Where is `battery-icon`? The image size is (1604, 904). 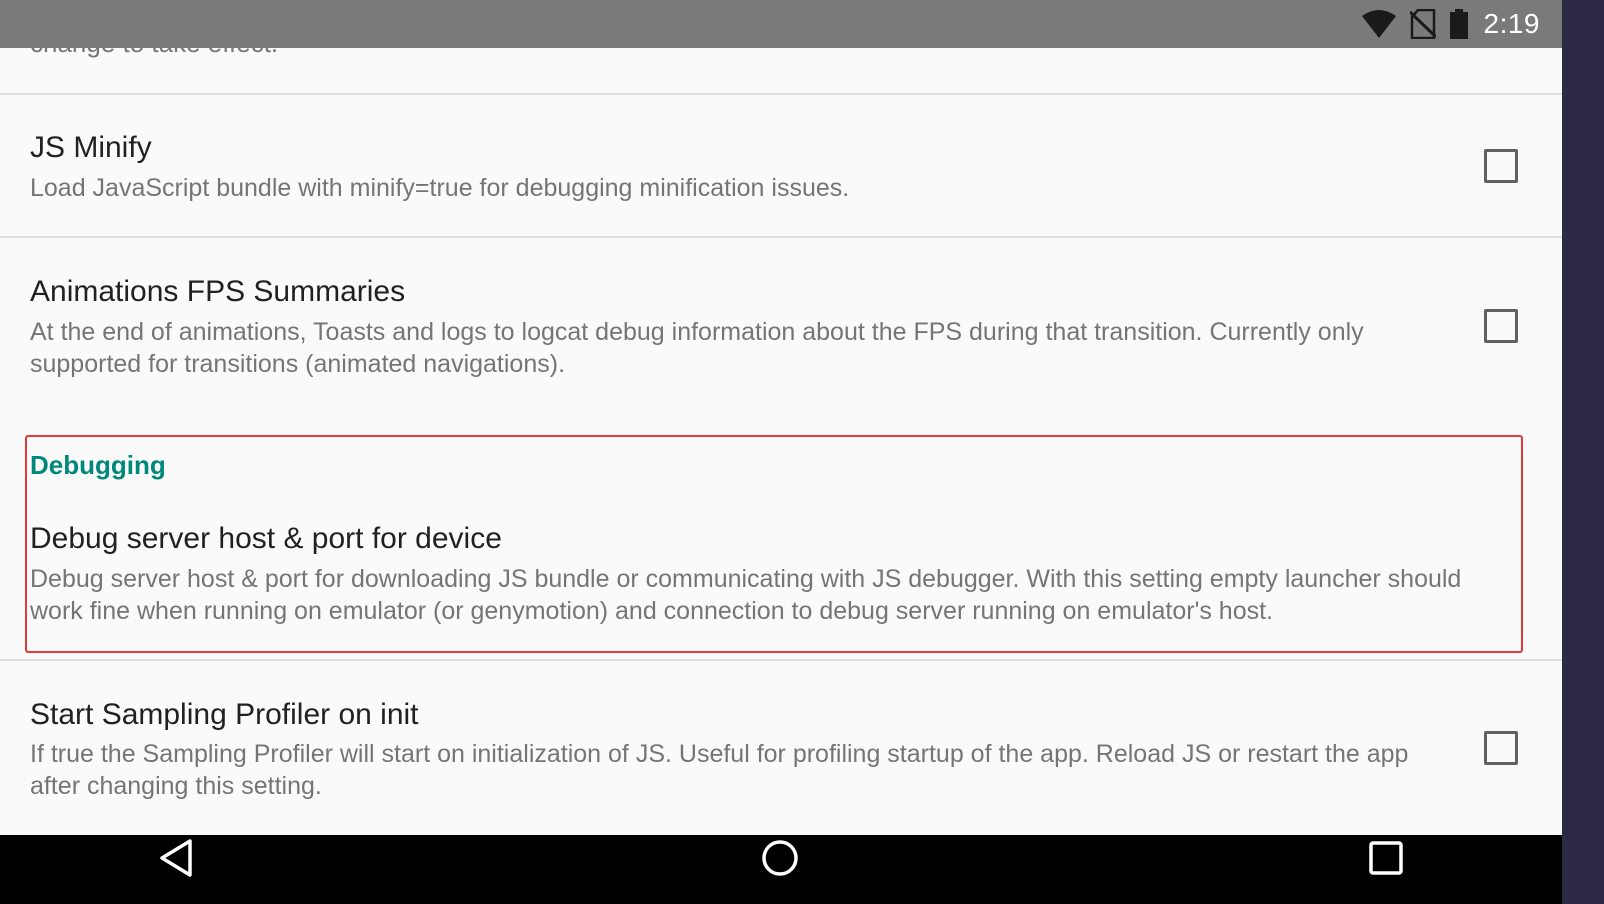
battery-icon is located at coordinates (1458, 24).